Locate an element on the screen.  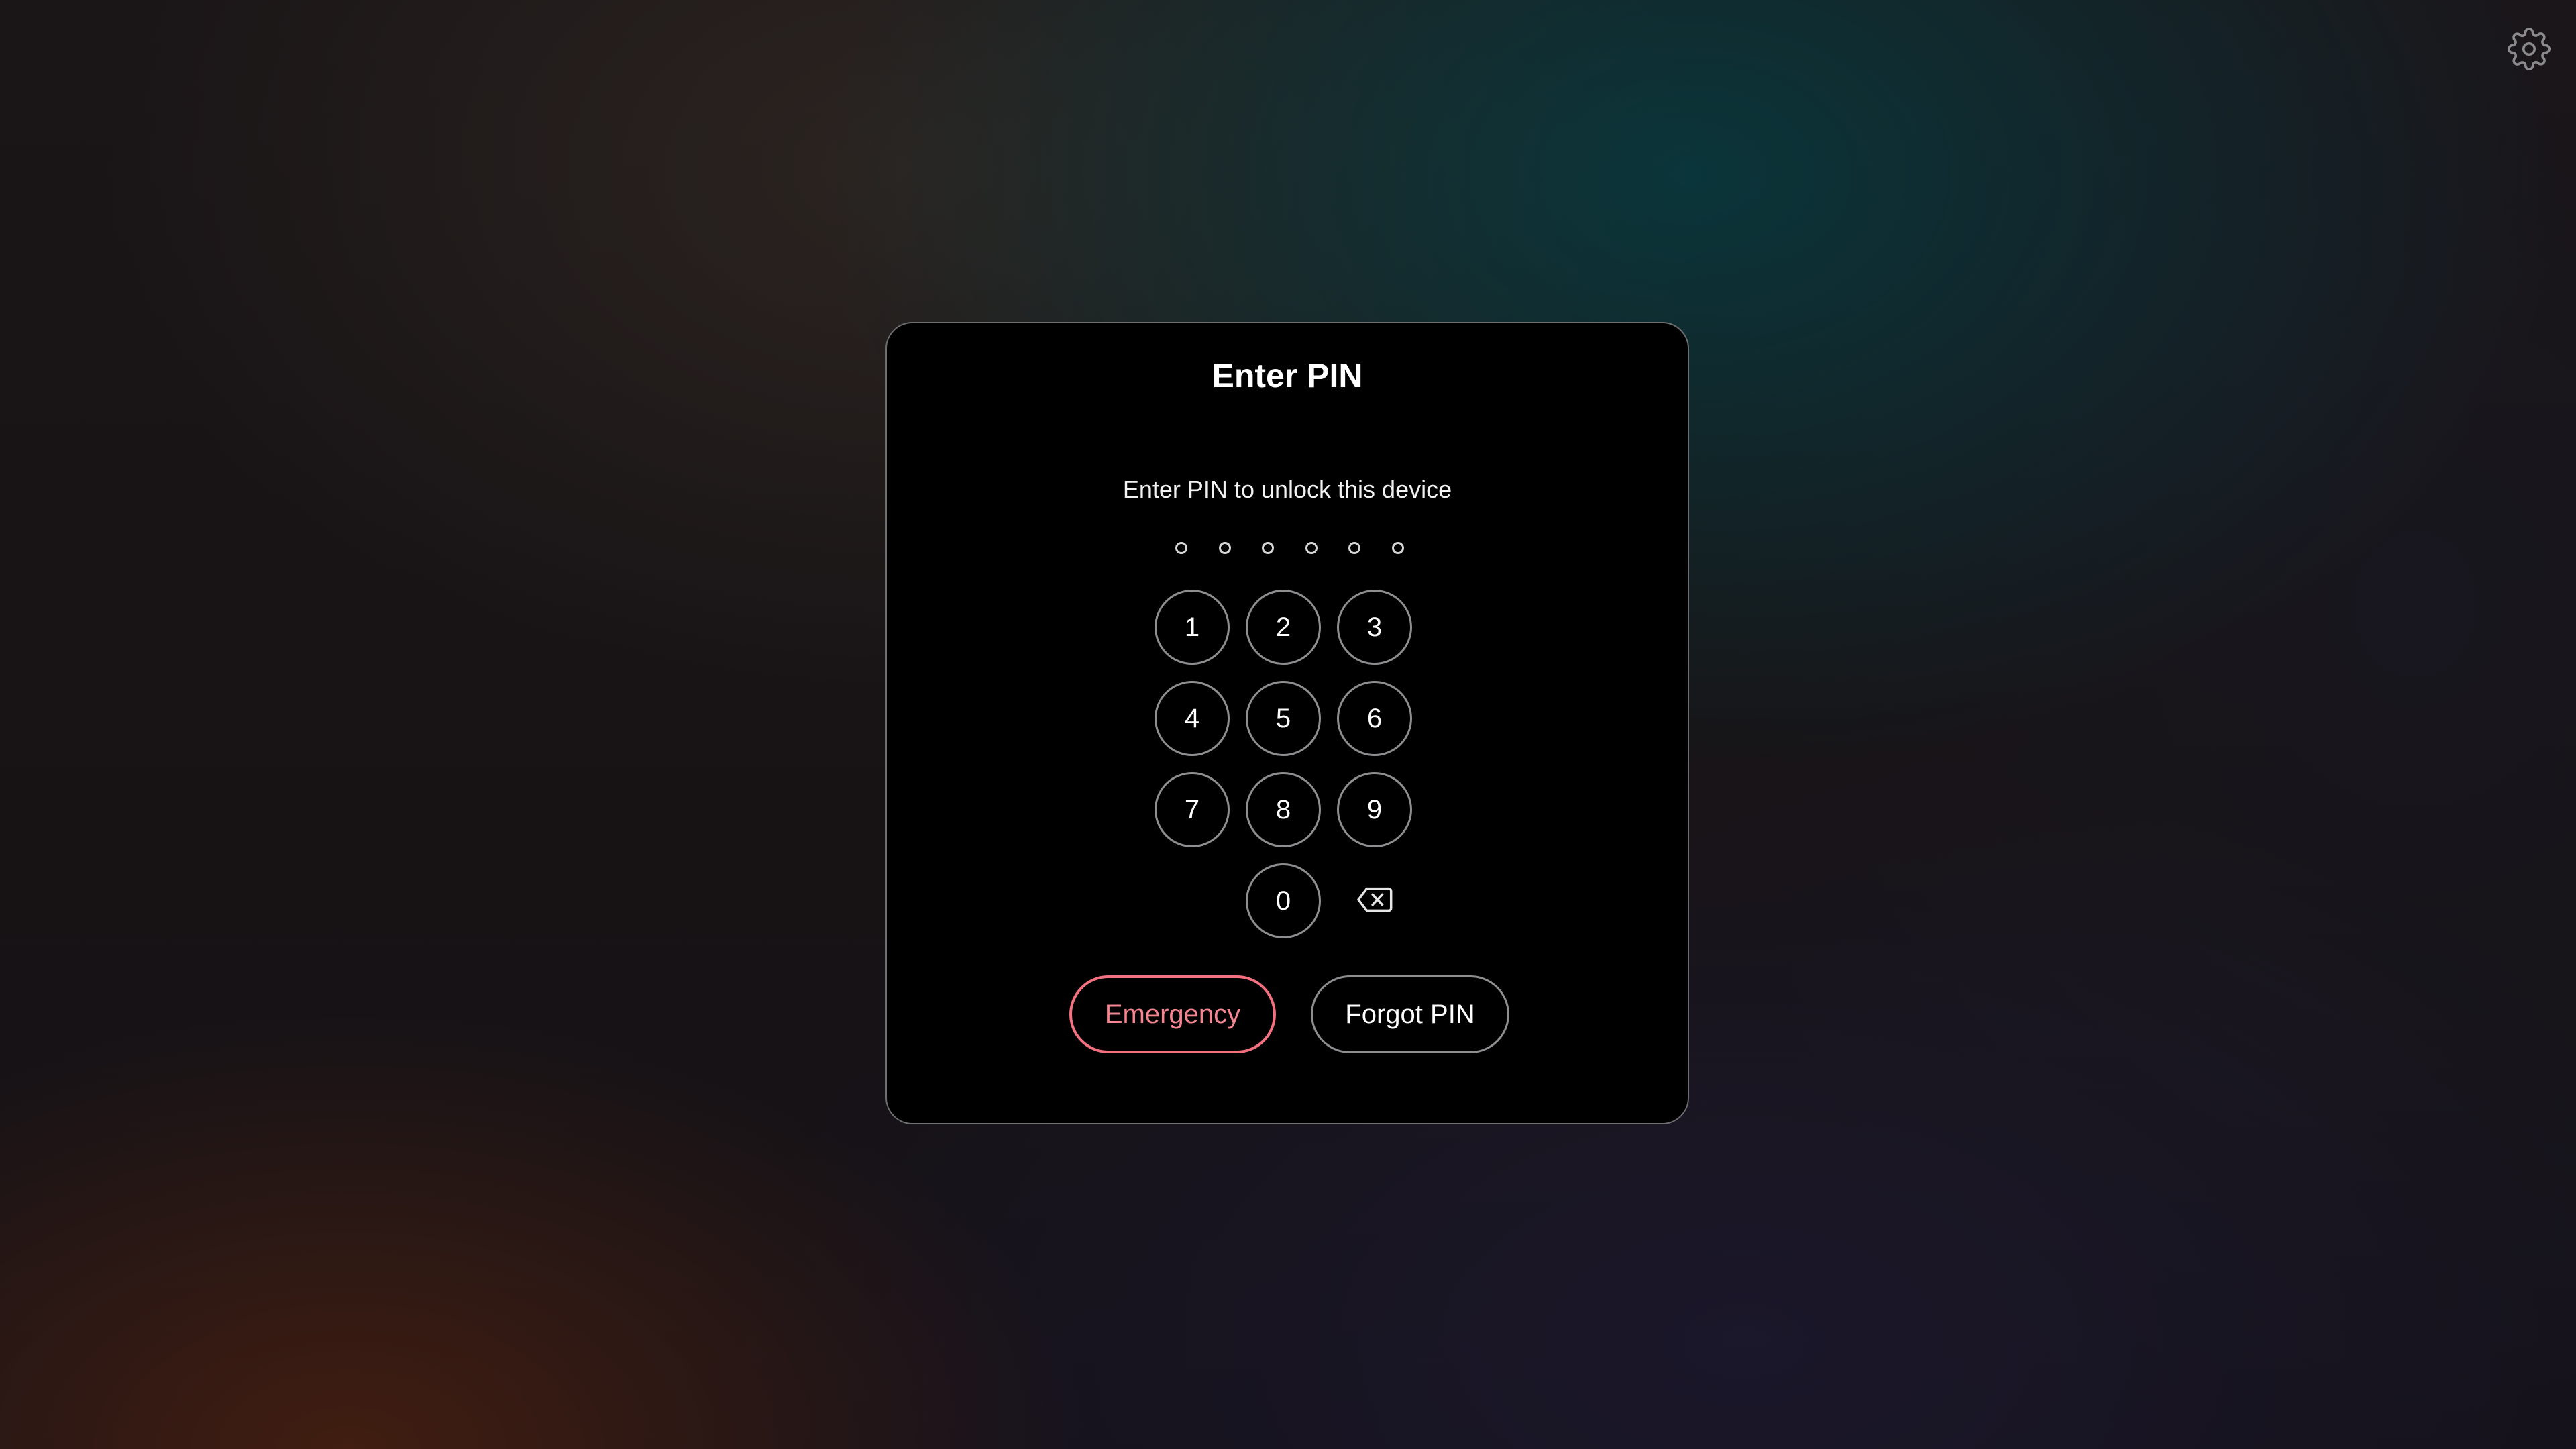
keypad-key-7: 7 is located at coordinates (1192, 809).